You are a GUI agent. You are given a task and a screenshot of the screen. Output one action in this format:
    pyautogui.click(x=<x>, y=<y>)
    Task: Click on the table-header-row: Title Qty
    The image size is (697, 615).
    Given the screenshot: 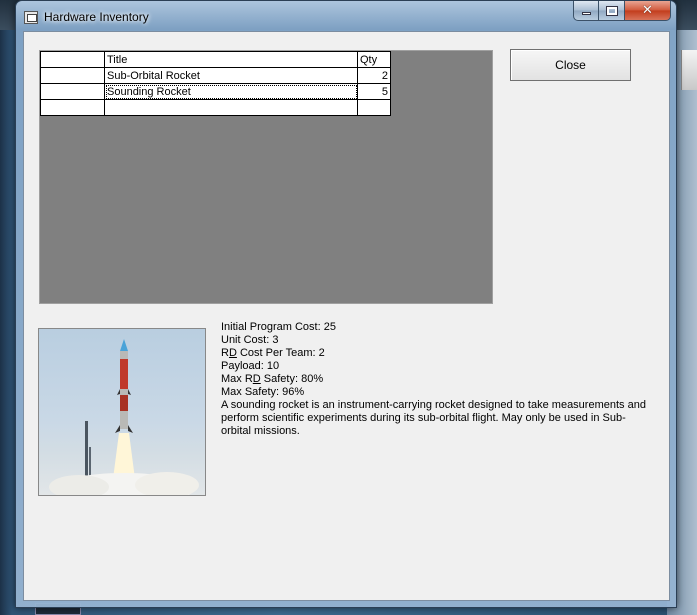 What is the action you would take?
    pyautogui.click(x=215, y=59)
    